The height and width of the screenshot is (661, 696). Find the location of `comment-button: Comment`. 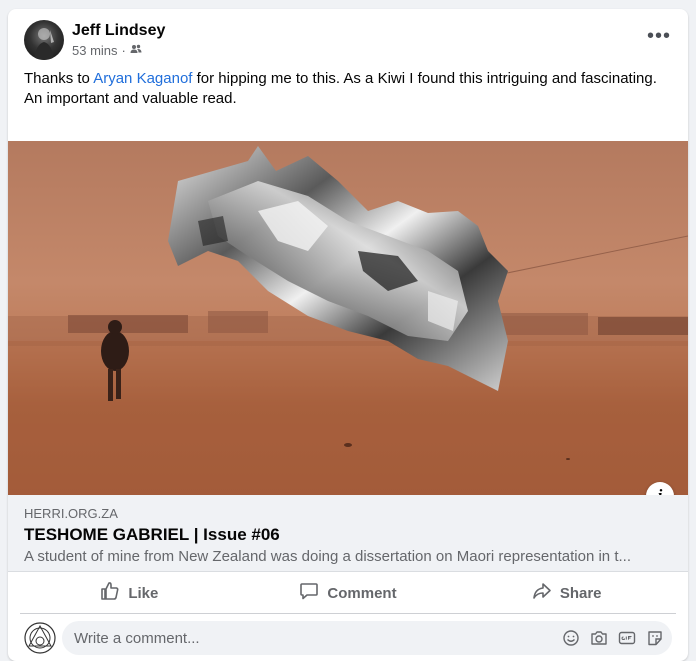

comment-button: Comment is located at coordinates (348, 593).